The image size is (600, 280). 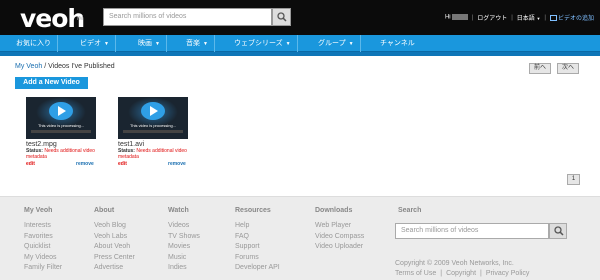 I want to click on upload-icon, so click(x=553, y=18).